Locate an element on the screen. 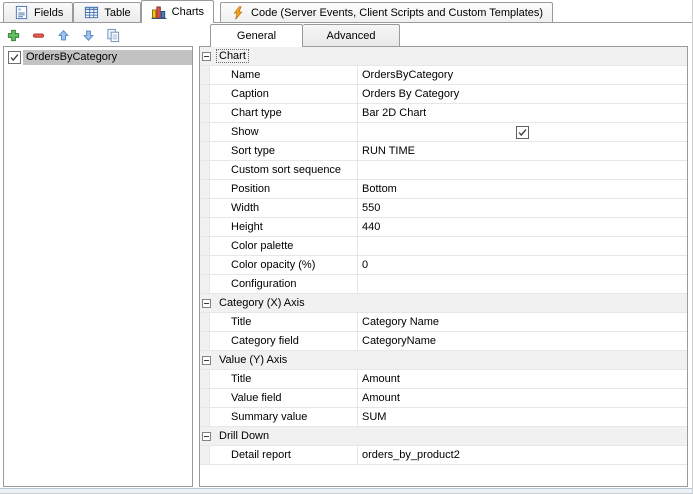 Image resolution: width=693 pixels, height=494 pixels. property-label: Chart type is located at coordinates (284, 113).